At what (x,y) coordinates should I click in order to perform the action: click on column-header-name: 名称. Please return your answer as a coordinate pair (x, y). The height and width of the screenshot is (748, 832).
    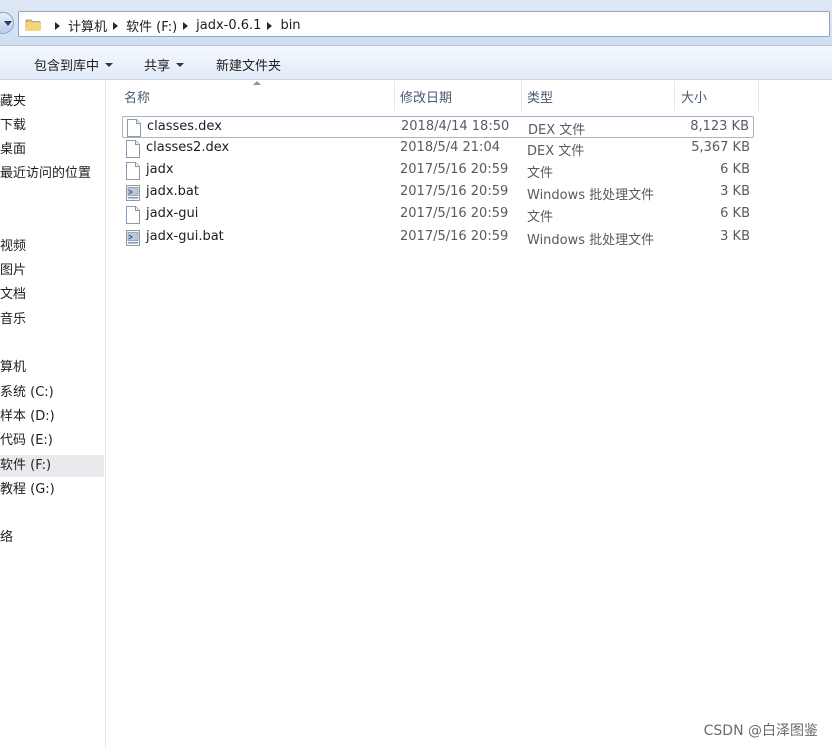
    Looking at the image, I should click on (137, 96).